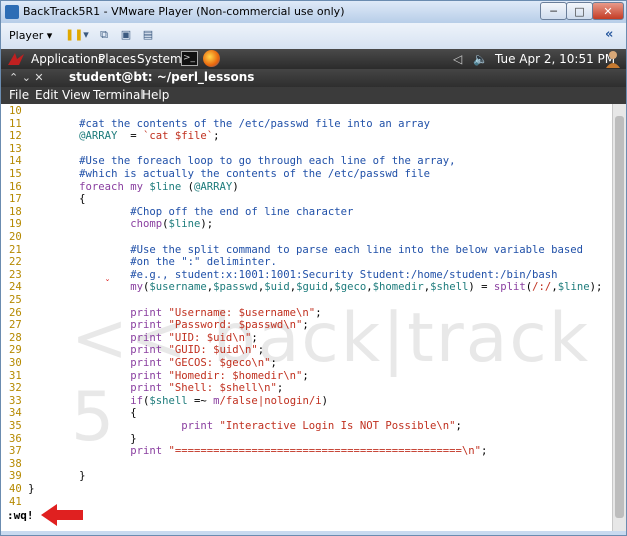 The height and width of the screenshot is (536, 627). I want to click on menu-view: View, so click(76, 95).